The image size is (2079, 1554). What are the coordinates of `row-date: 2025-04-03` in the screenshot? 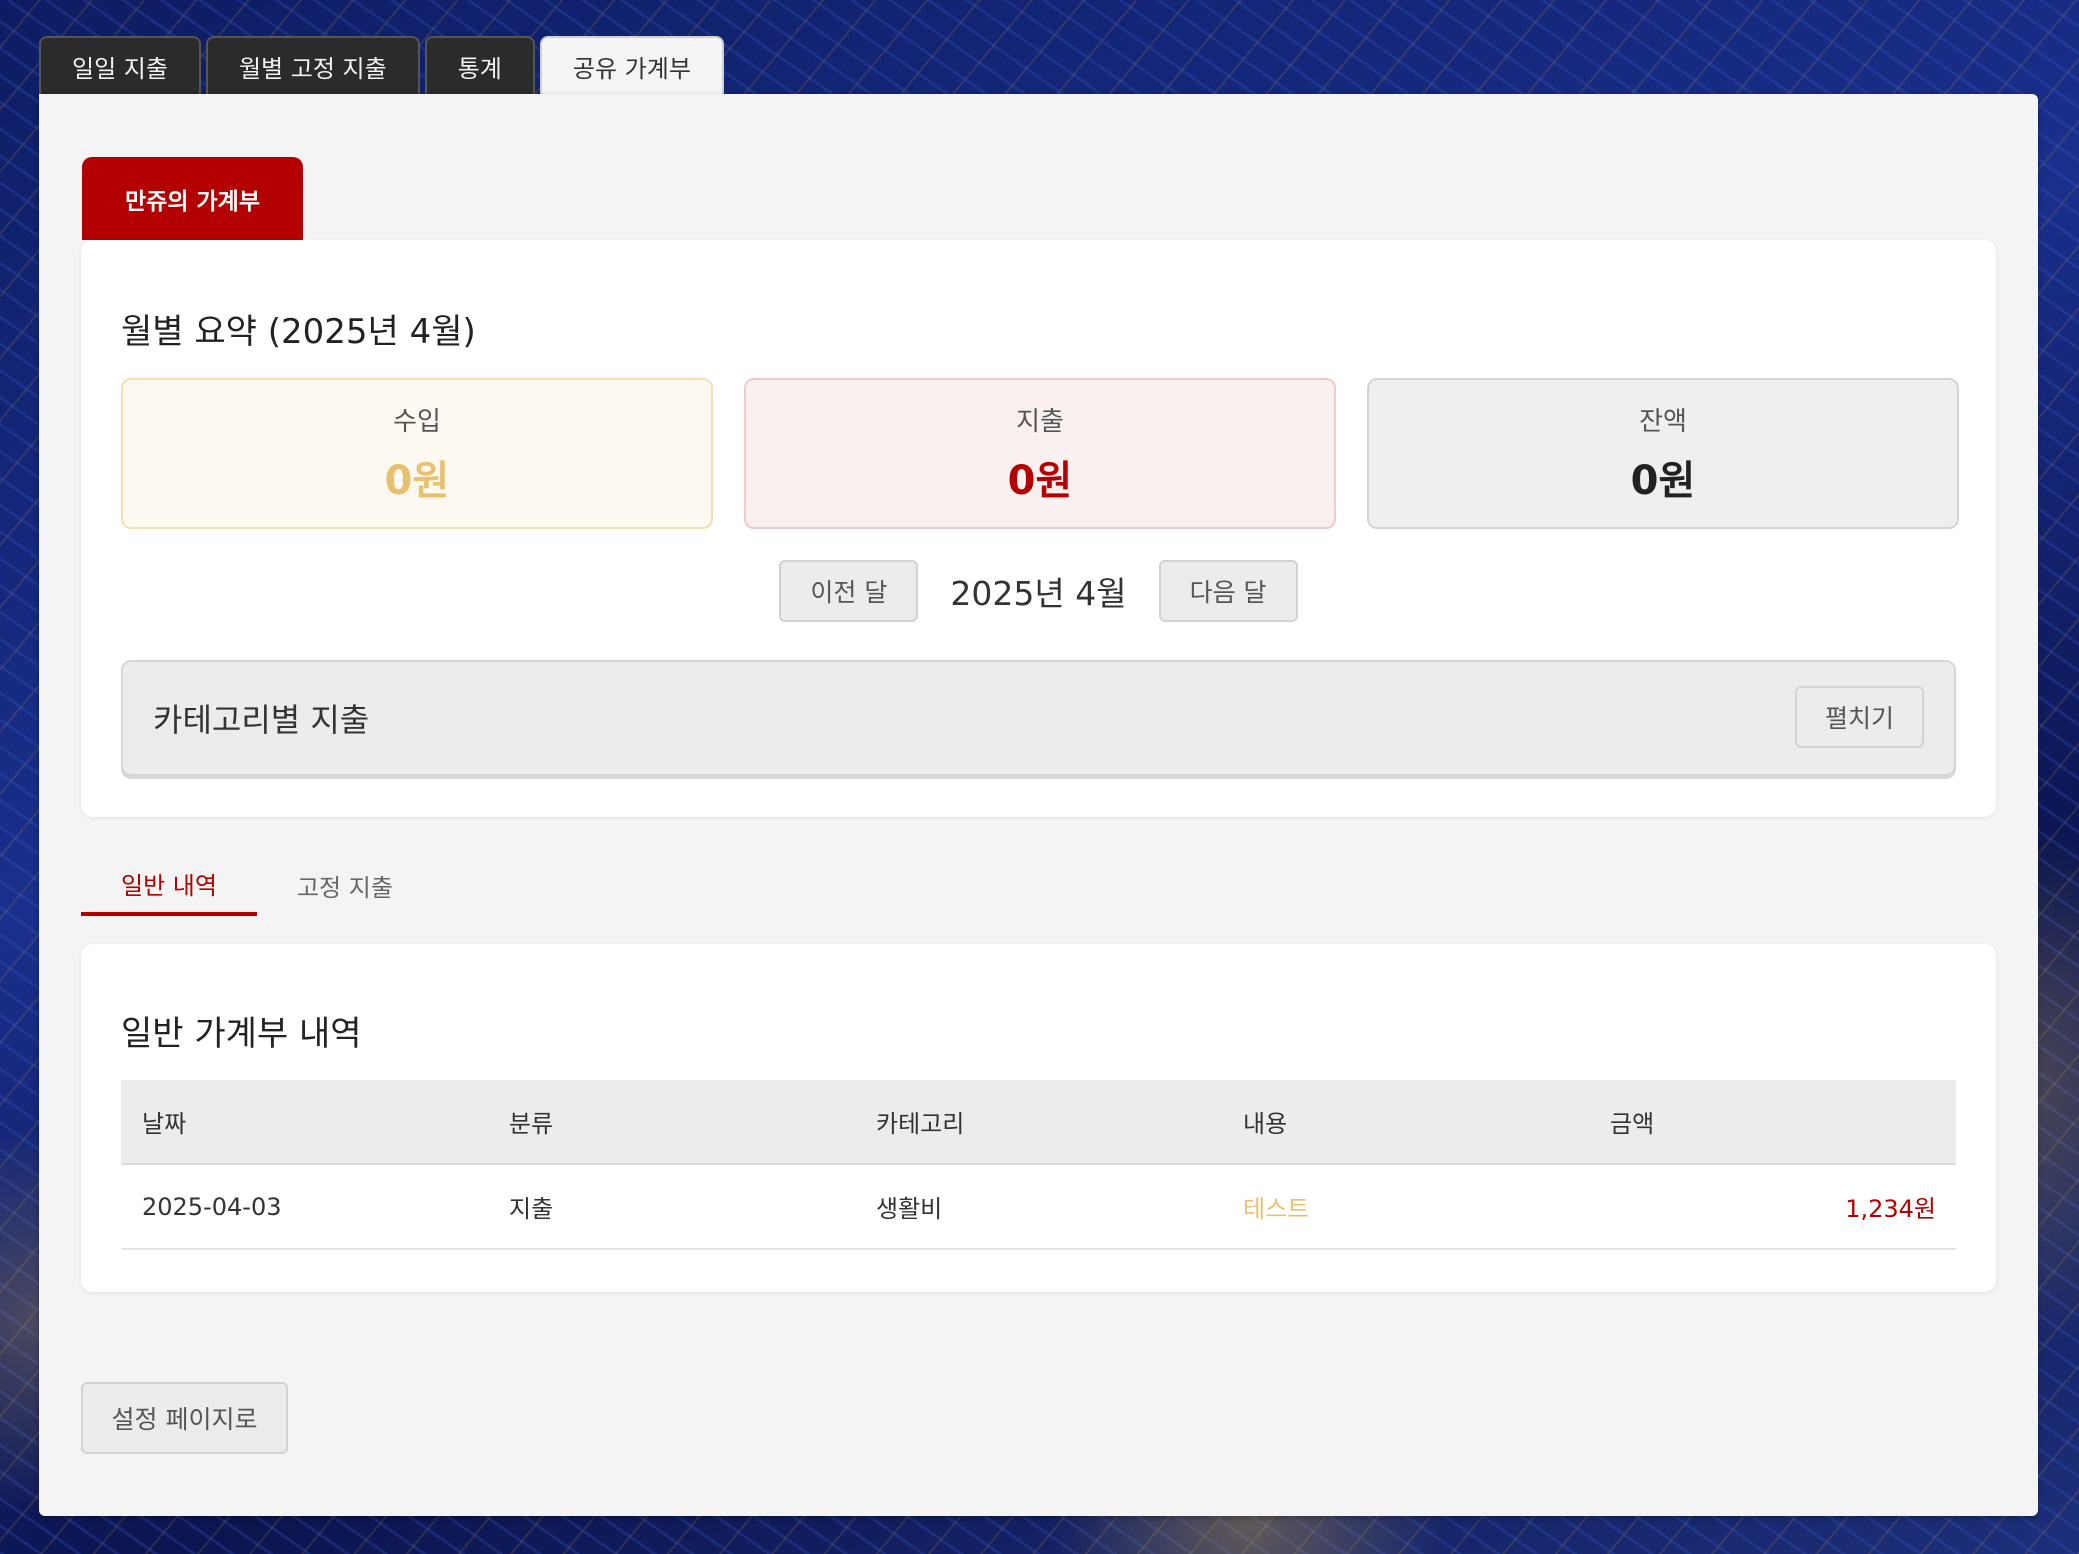 It's located at (212, 1206).